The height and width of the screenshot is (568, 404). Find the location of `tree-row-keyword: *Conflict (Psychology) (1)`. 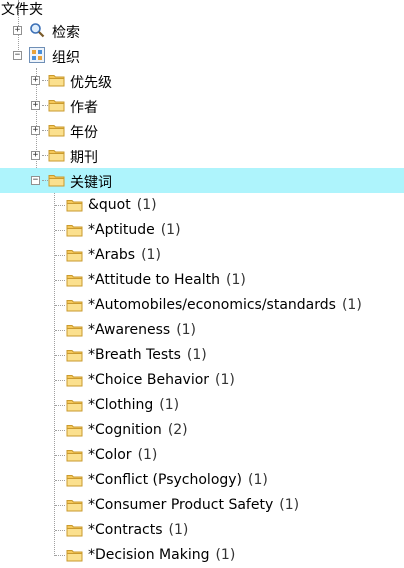

tree-row-keyword: *Conflict (Psychology) (1) is located at coordinates (202, 480).